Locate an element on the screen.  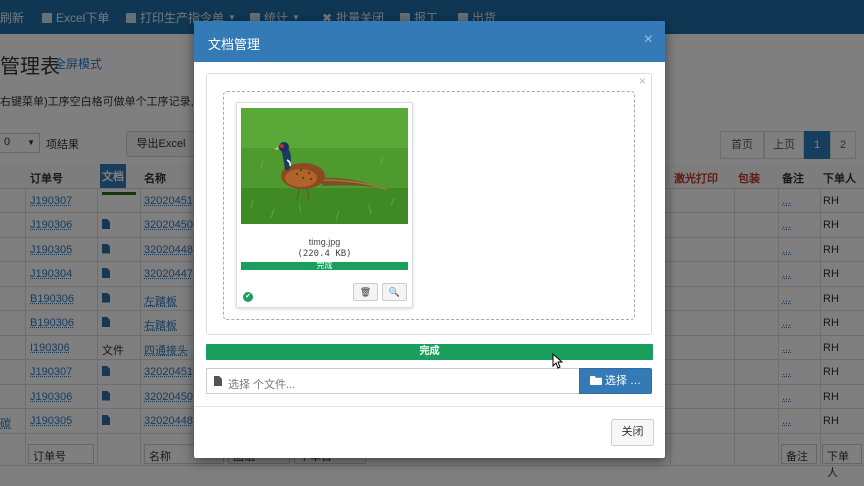
mouse-cursor-icon is located at coordinates (558, 361).